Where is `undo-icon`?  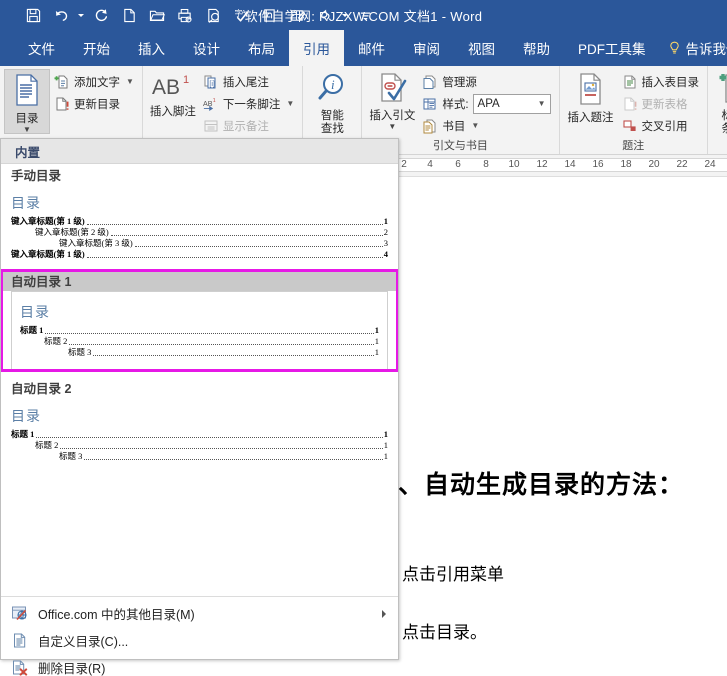
undo-icon is located at coordinates (61, 15).